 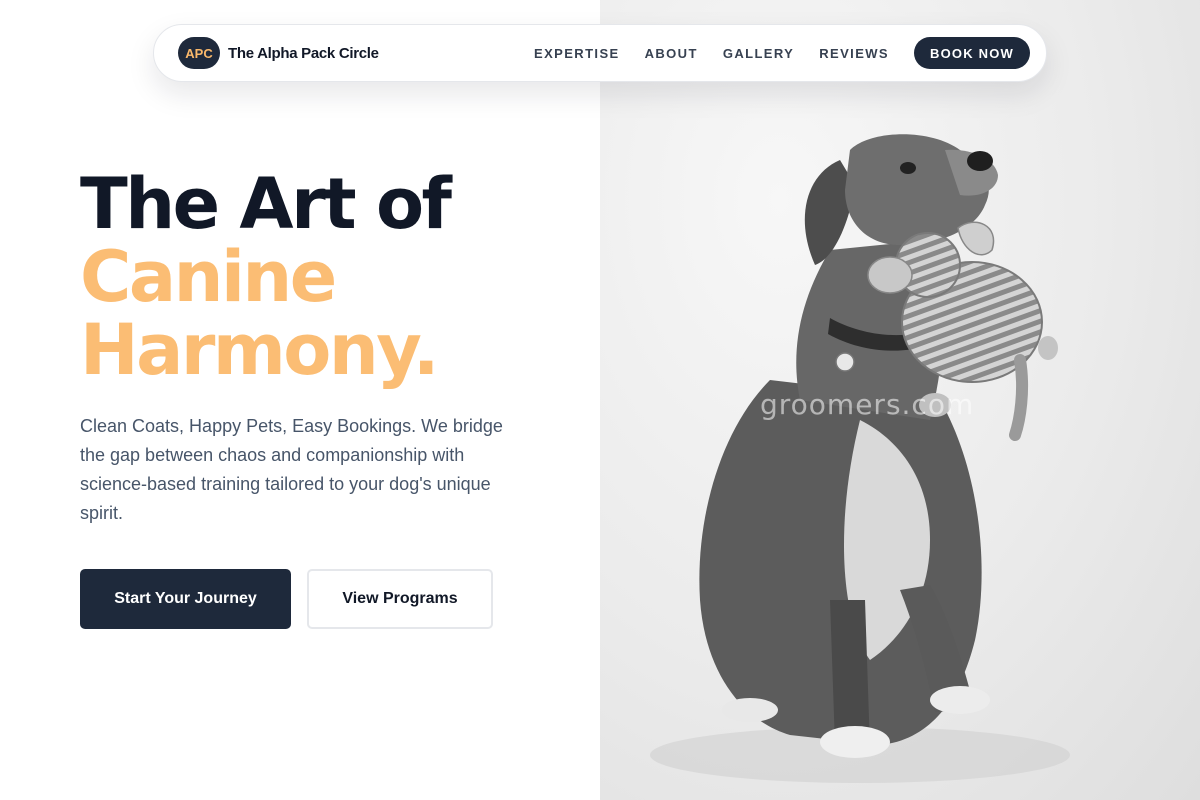 I want to click on hero-headline: The Art of Canine Harmony., so click(x=266, y=277).